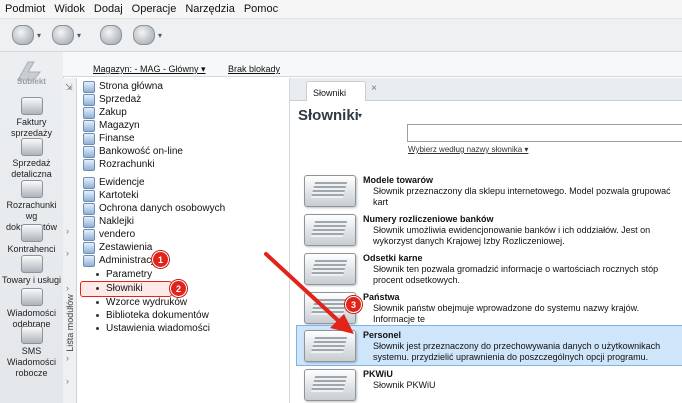 Image resolution: width=682 pixels, height=403 pixels. Describe the element at coordinates (31, 81) in the screenshot. I see `logo-text: Subiekt` at that location.